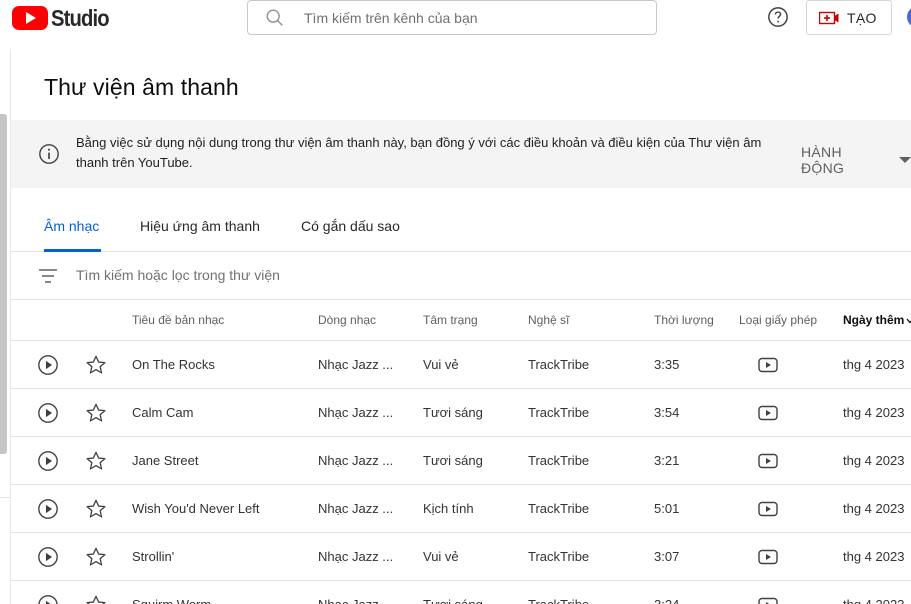  What do you see at coordinates (350, 226) in the screenshot?
I see `tab-starred: Có gắn dấu sao` at bounding box center [350, 226].